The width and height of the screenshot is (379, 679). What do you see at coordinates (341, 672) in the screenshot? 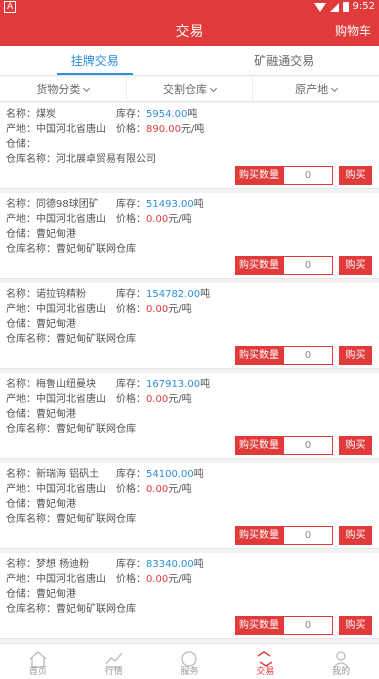
I see `nav-profile-label: 我的` at bounding box center [341, 672].